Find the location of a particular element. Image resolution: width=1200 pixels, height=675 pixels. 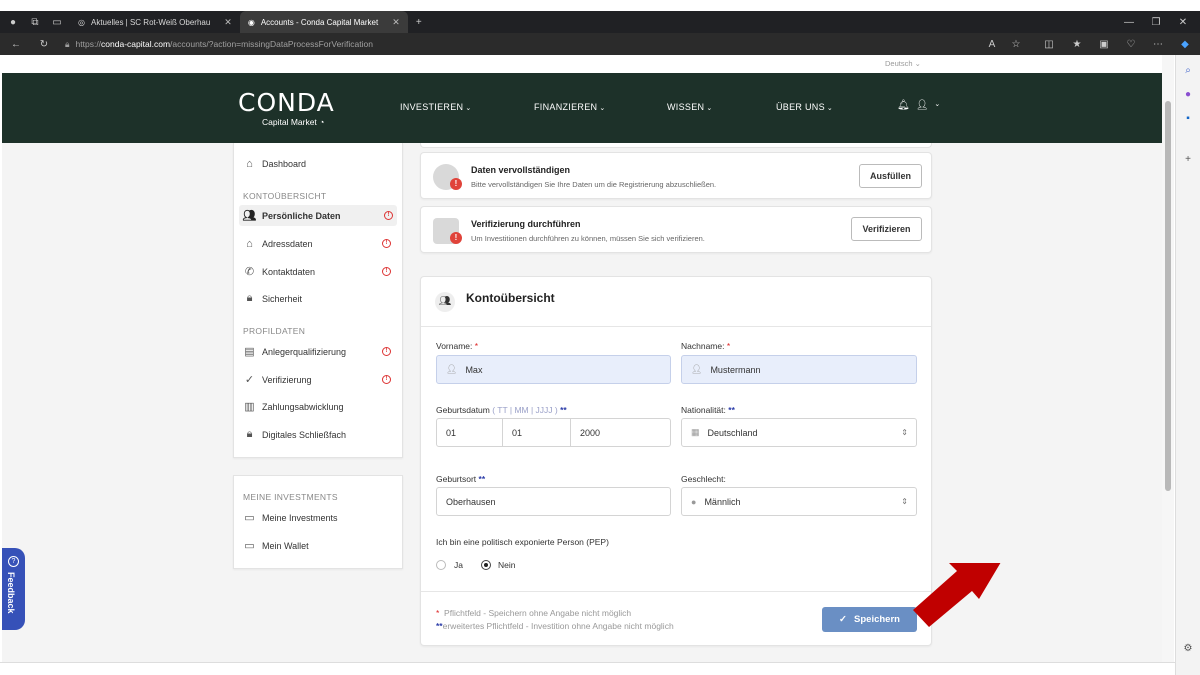

user-icon: 👤︎ is located at coordinates (922, 105).